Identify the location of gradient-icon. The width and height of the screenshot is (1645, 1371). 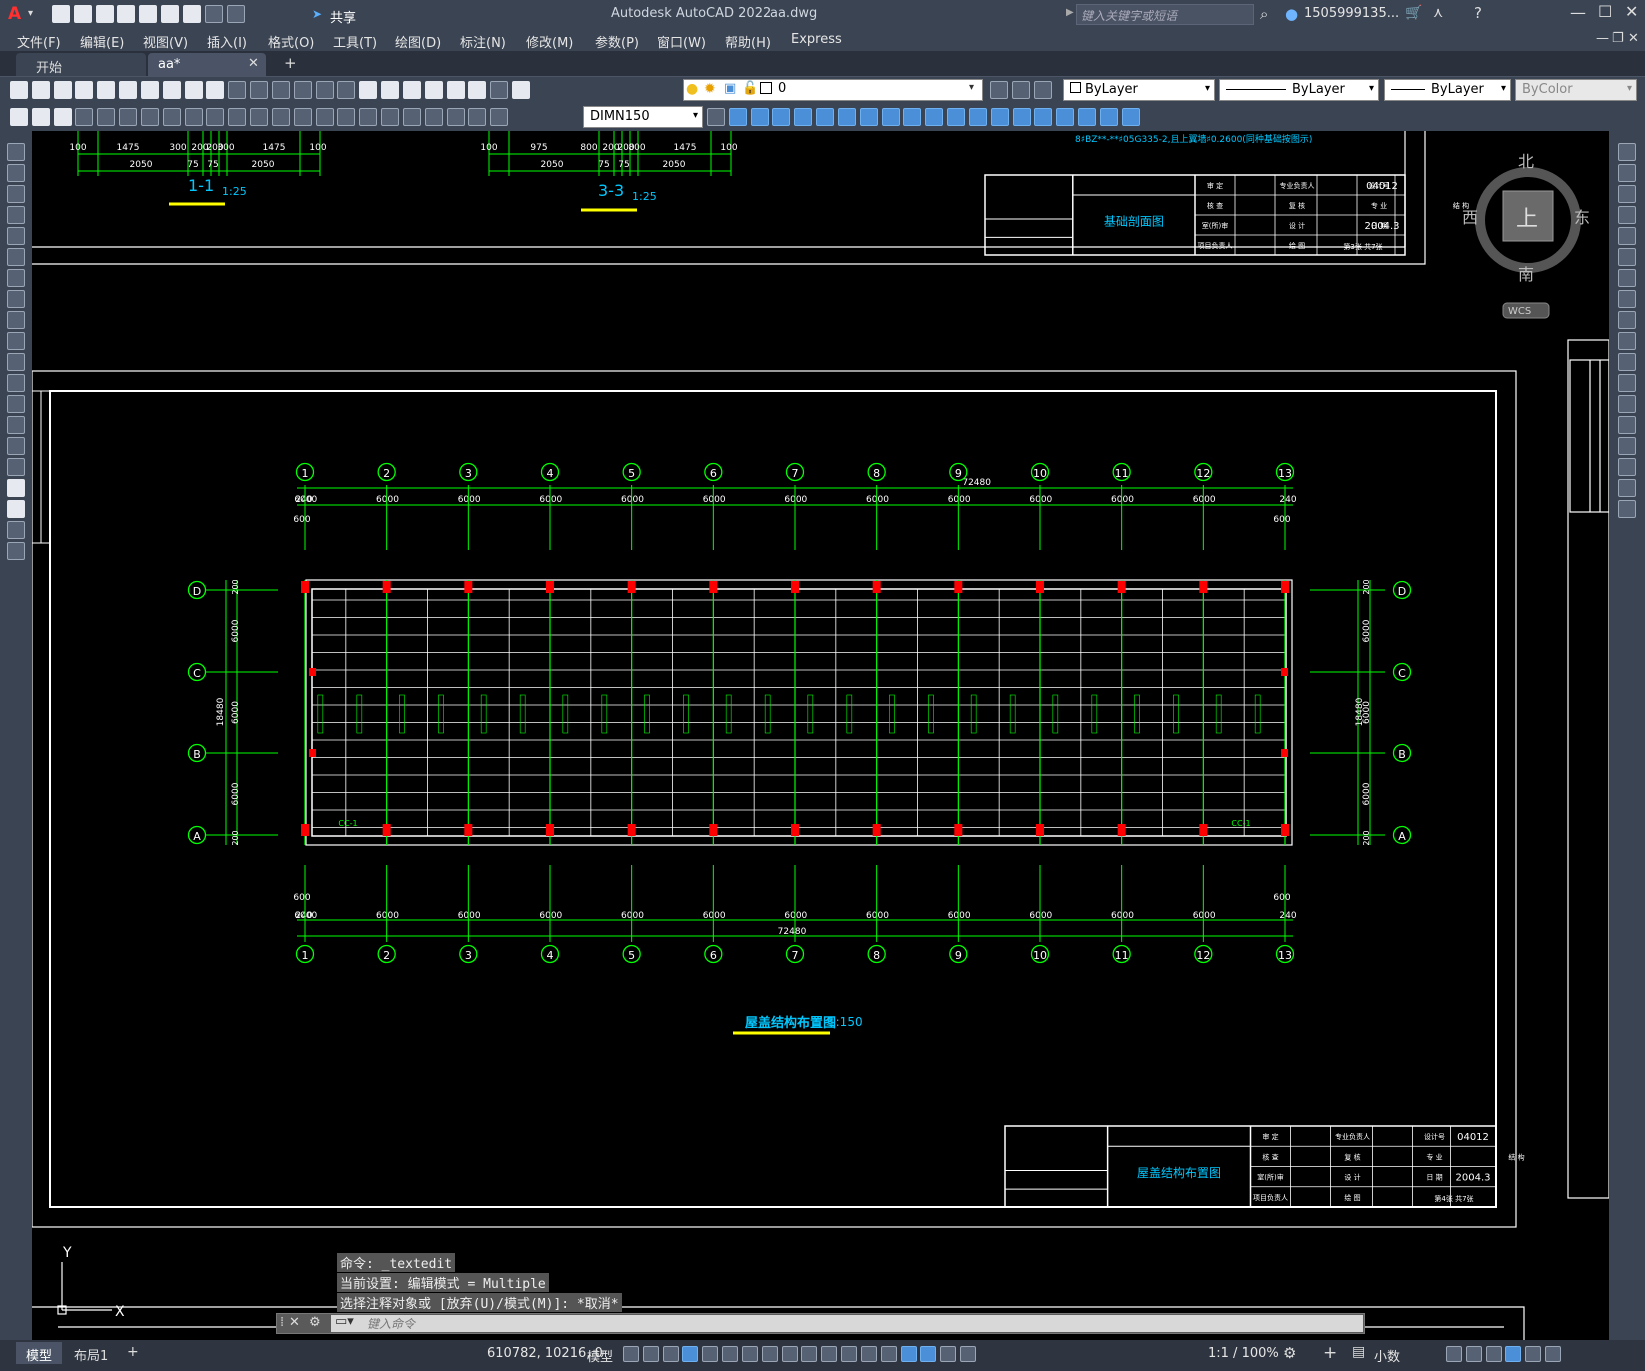
(16, 467).